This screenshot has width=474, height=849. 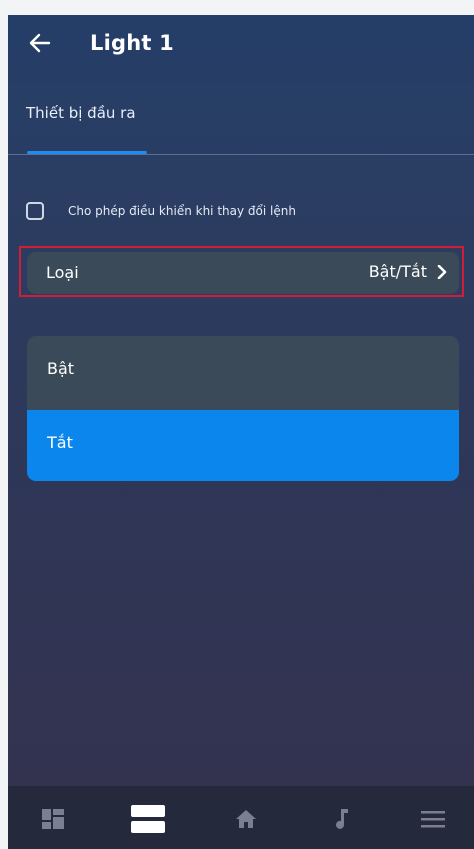 I want to click on back-button, so click(x=40, y=43).